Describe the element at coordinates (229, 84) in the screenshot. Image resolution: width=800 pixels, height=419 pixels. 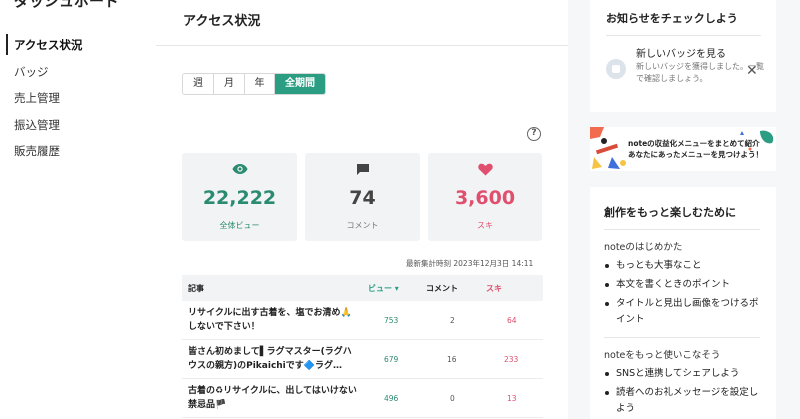
I see `period-month-button: 月` at that location.